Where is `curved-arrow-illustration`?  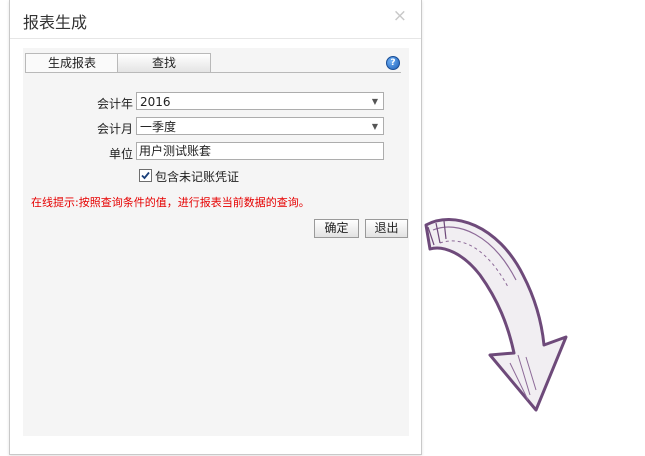
curved-arrow-illustration is located at coordinates (496, 314).